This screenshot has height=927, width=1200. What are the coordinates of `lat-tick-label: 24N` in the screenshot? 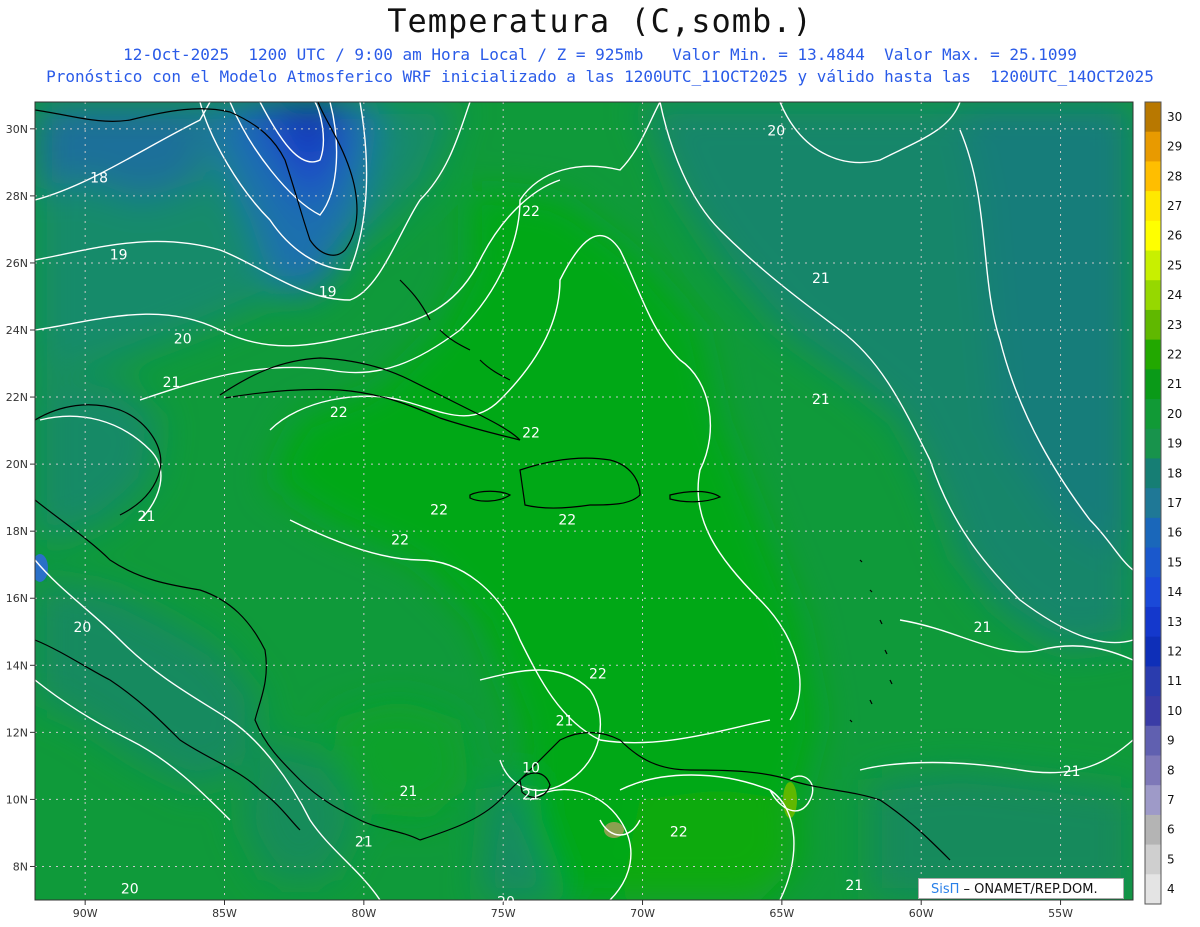 It's located at (17, 330).